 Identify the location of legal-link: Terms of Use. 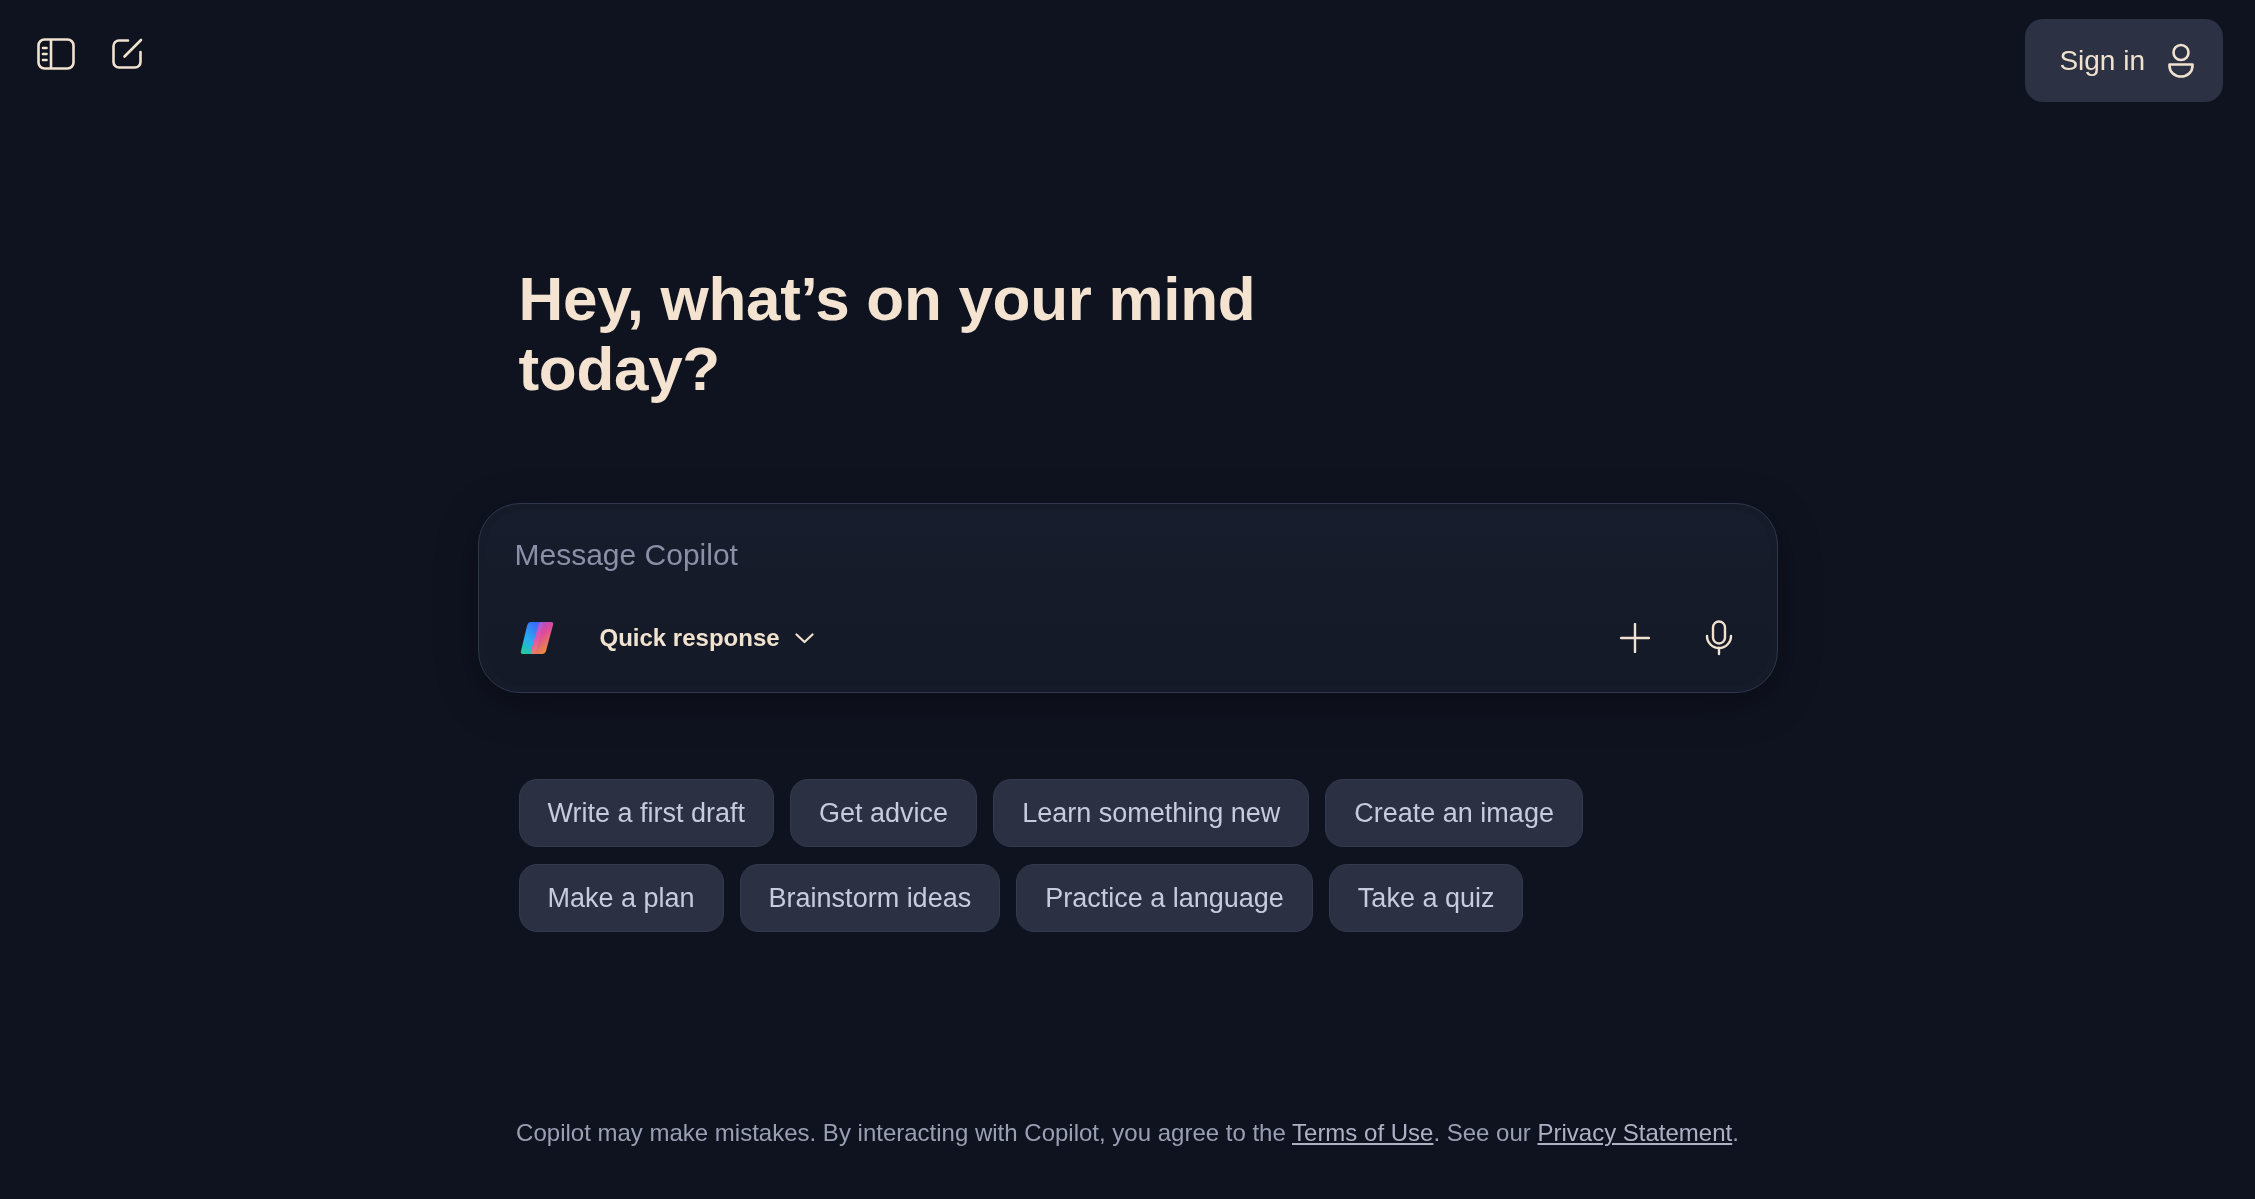
(1363, 1132).